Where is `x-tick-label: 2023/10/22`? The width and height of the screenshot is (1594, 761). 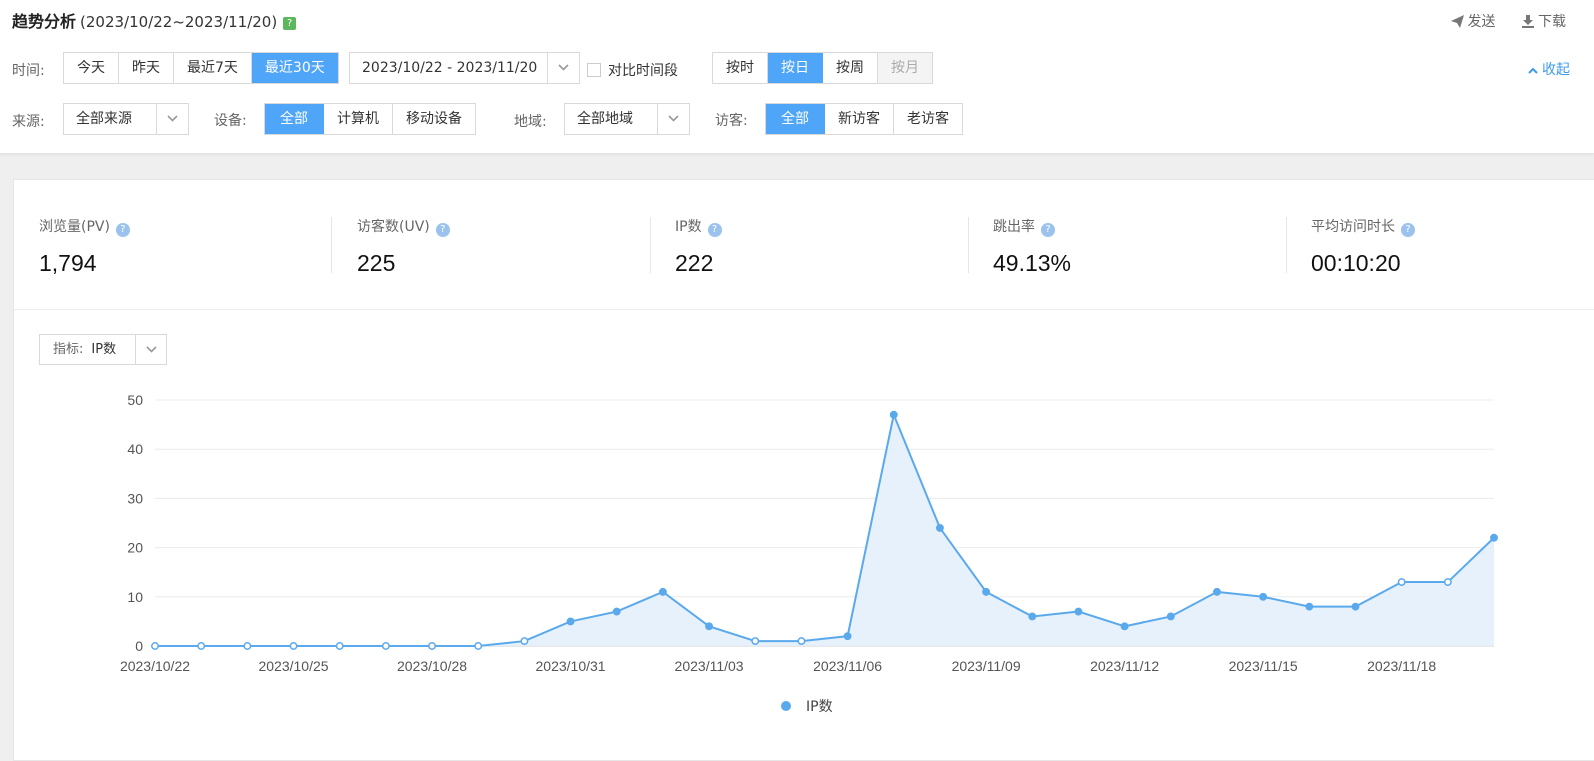
x-tick-label: 2023/10/22 is located at coordinates (155, 666).